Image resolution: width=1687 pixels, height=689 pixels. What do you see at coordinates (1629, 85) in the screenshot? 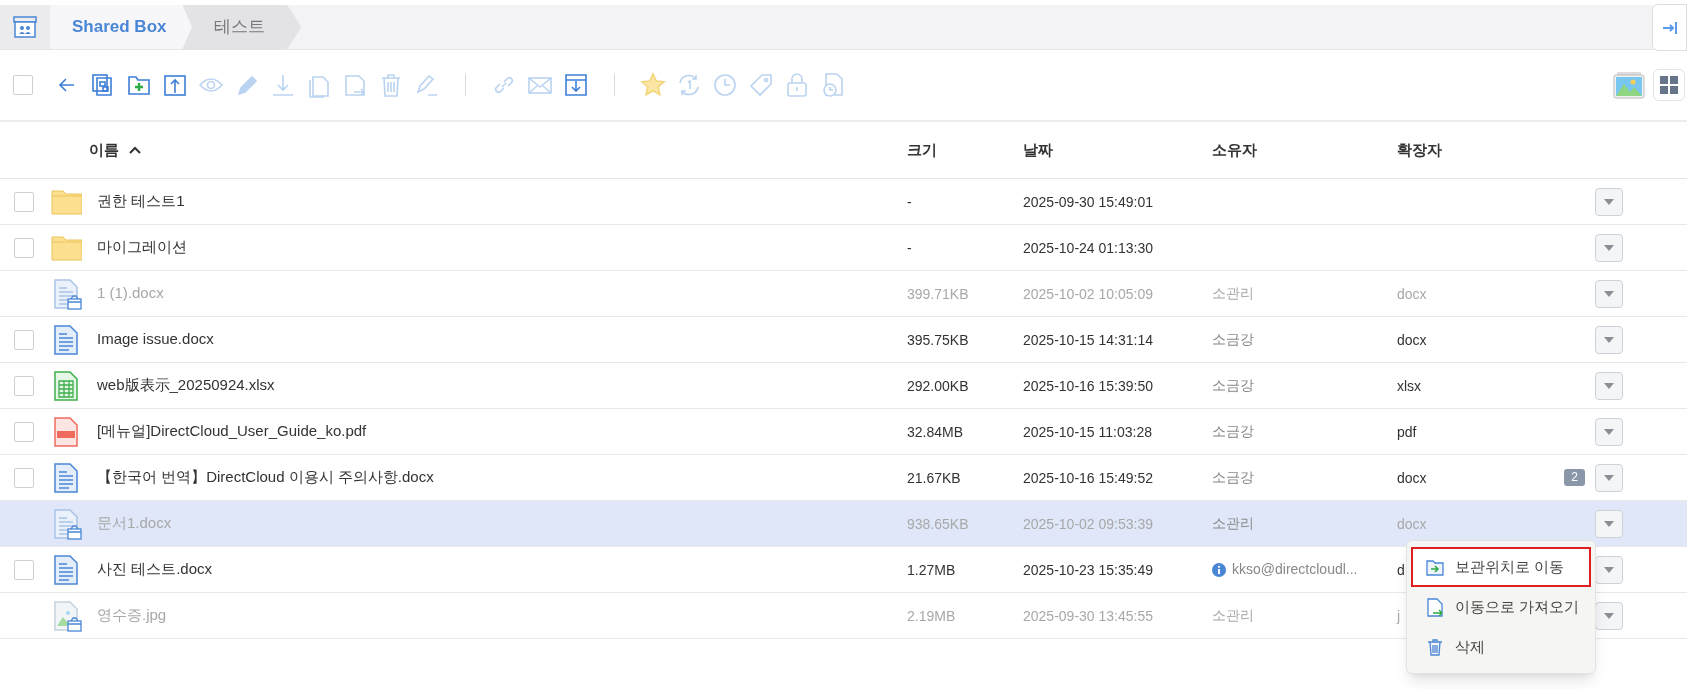
I see `thumbnail-view-icon` at bounding box center [1629, 85].